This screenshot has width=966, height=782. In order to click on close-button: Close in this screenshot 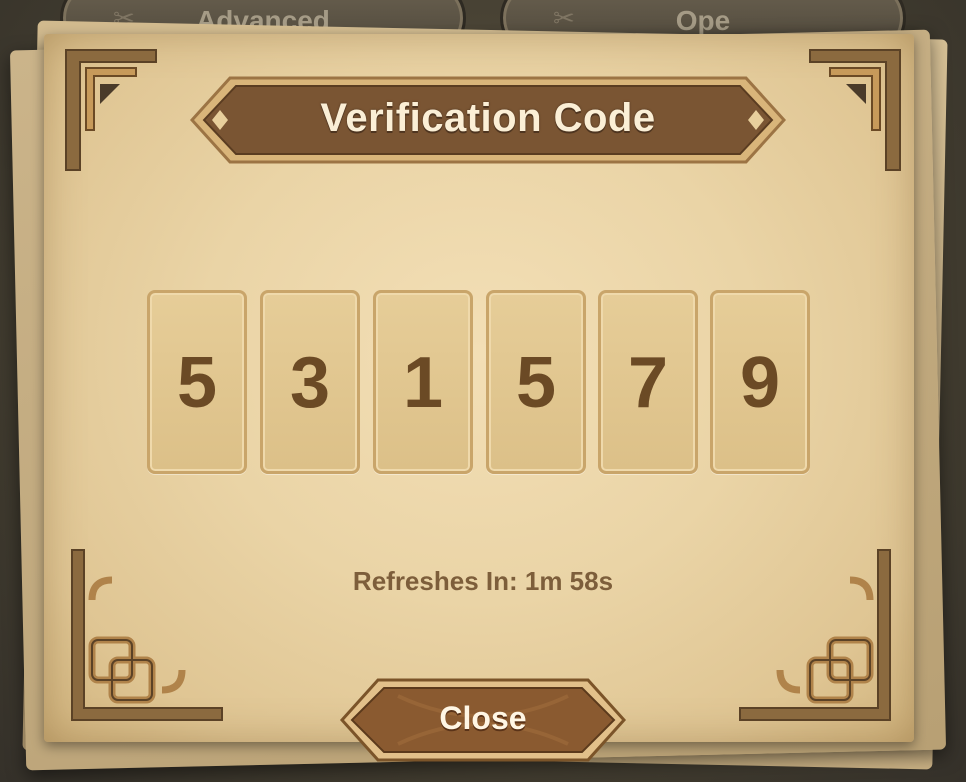, I will do `click(483, 720)`.